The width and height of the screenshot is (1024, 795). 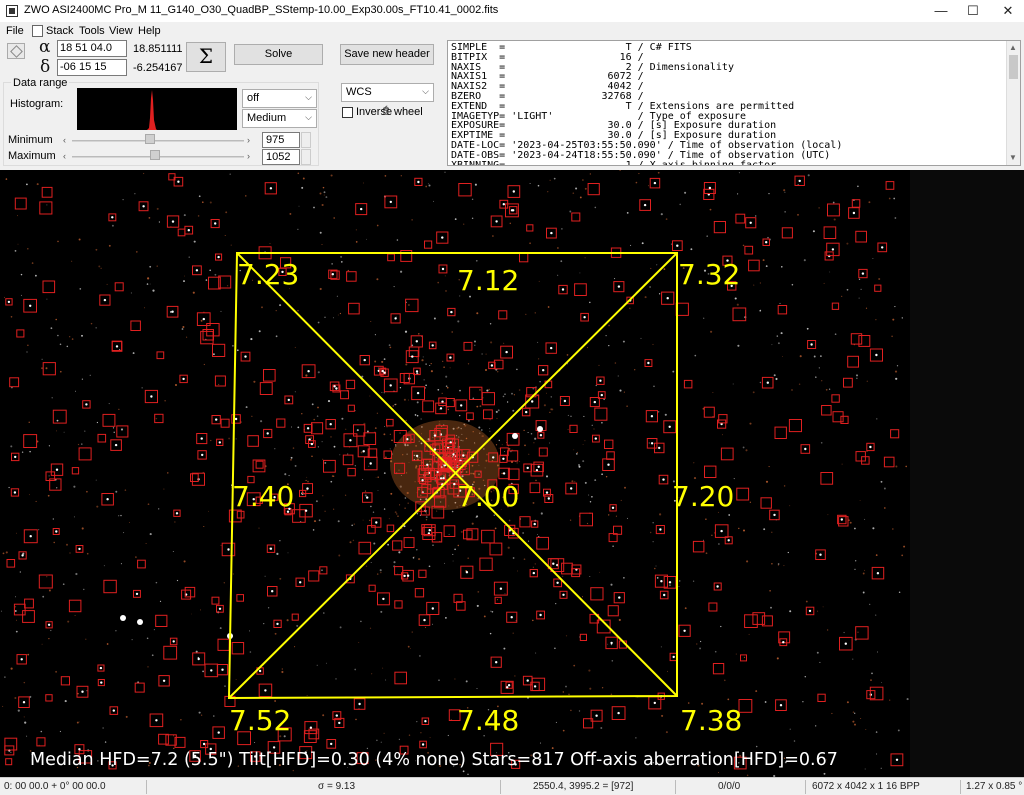 What do you see at coordinates (408, 112) in the screenshot?
I see `wheel-label: wheel` at bounding box center [408, 112].